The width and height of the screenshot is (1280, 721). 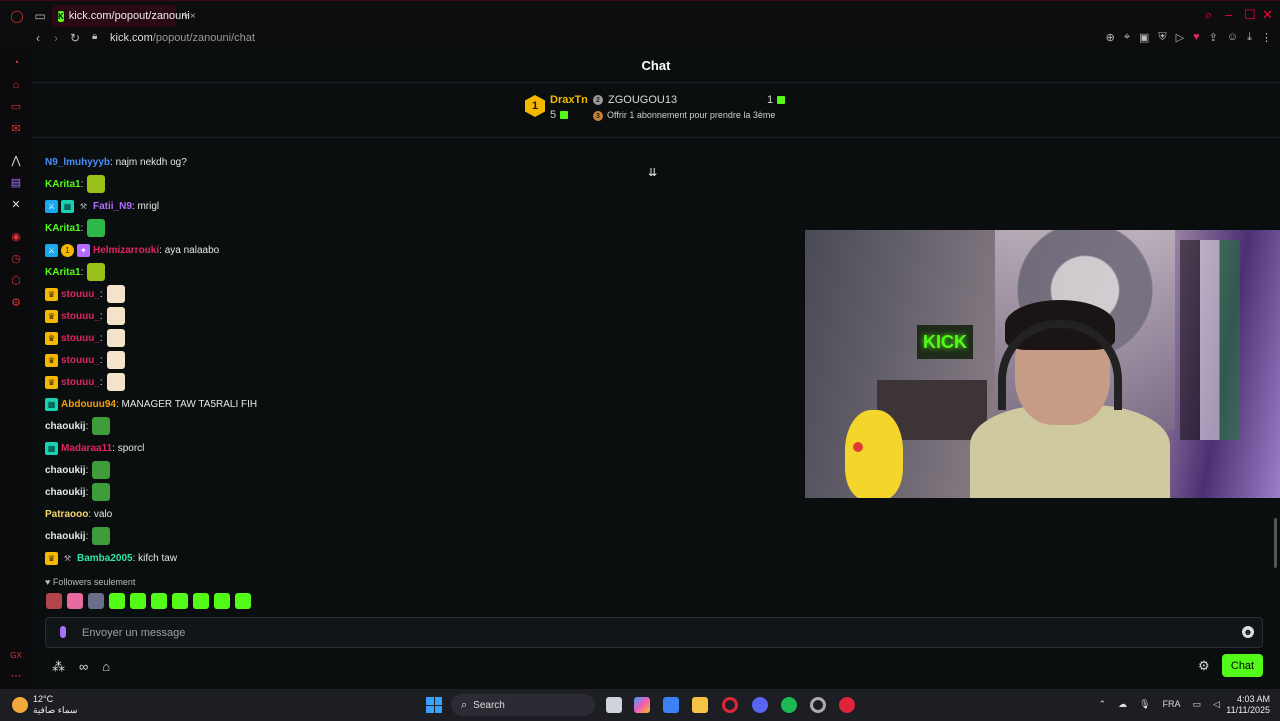 What do you see at coordinates (63, 632) in the screenshot?
I see `microphone-icon` at bounding box center [63, 632].